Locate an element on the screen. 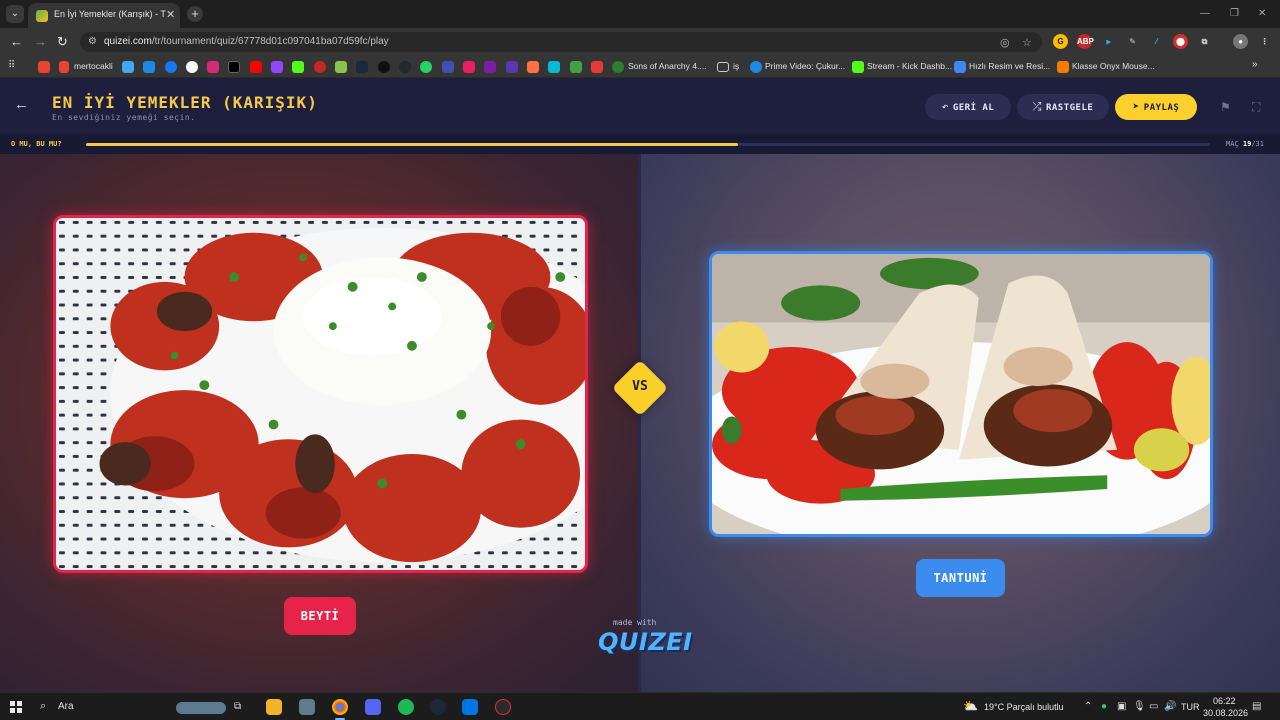 Image resolution: width=1280 pixels, height=720 pixels. extension-icon: ⬤ is located at coordinates (1180, 41).